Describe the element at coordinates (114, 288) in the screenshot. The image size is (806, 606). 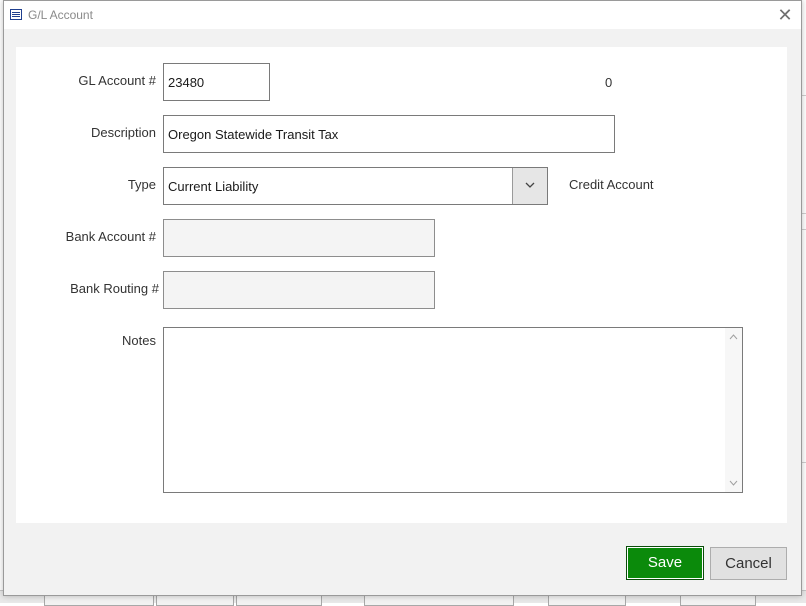
I see `bank-routing-label: Bank Routing #` at that location.